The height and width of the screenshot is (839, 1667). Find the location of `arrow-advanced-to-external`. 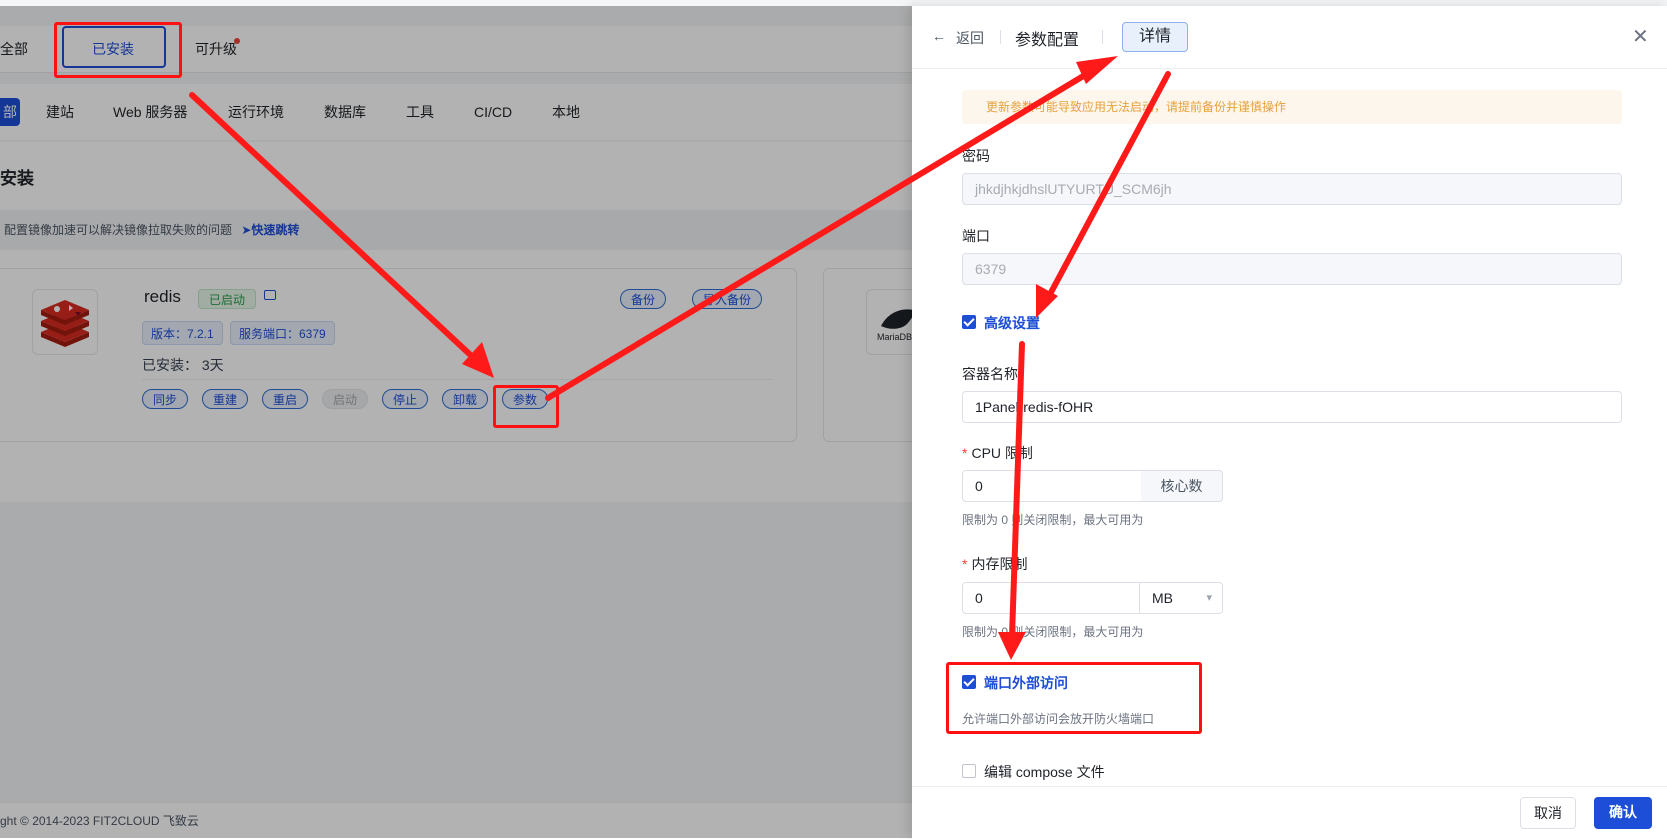

arrow-advanced-to-external is located at coordinates (1017, 490).